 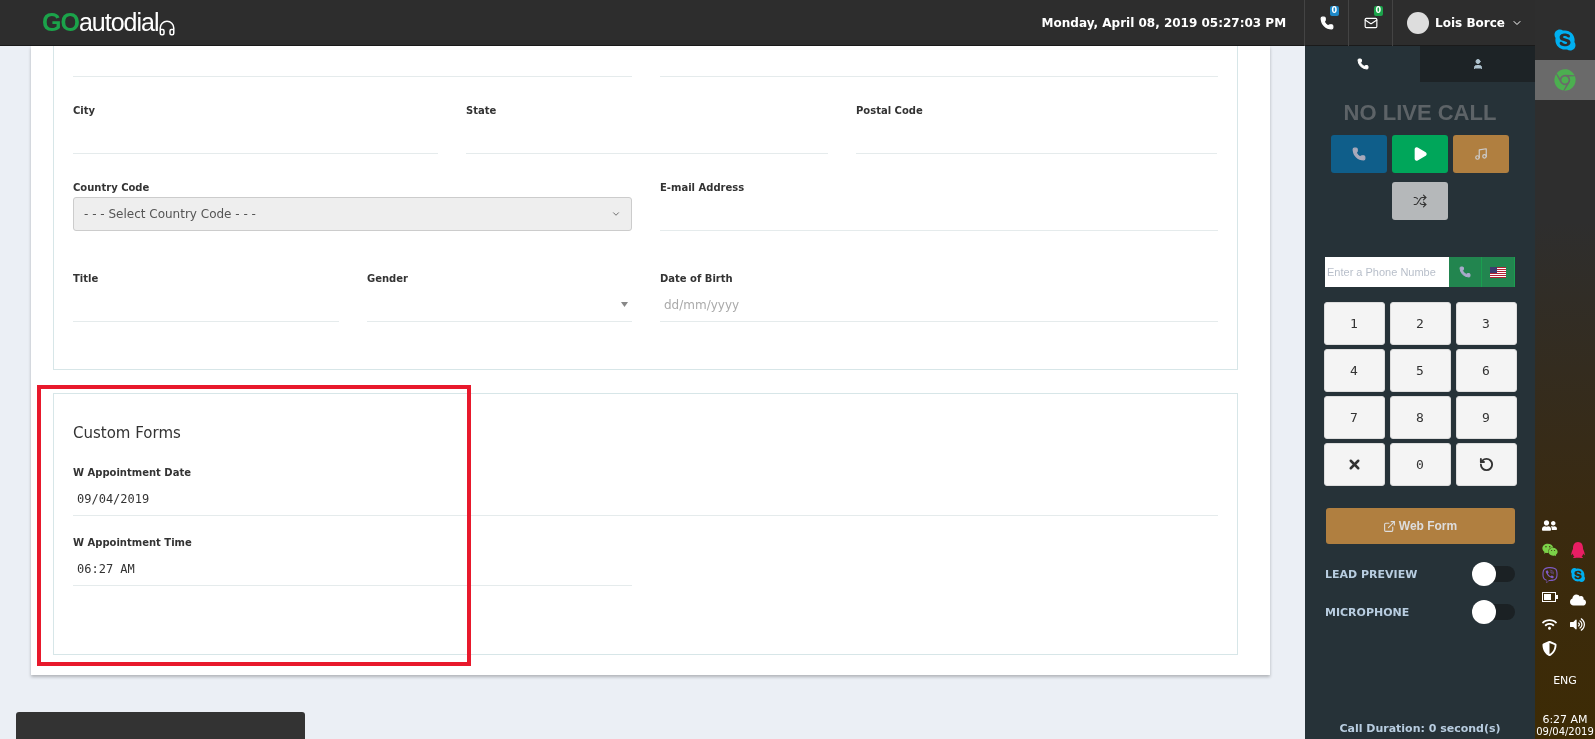 What do you see at coordinates (86, 279) in the screenshot?
I see `field-label: Title` at bounding box center [86, 279].